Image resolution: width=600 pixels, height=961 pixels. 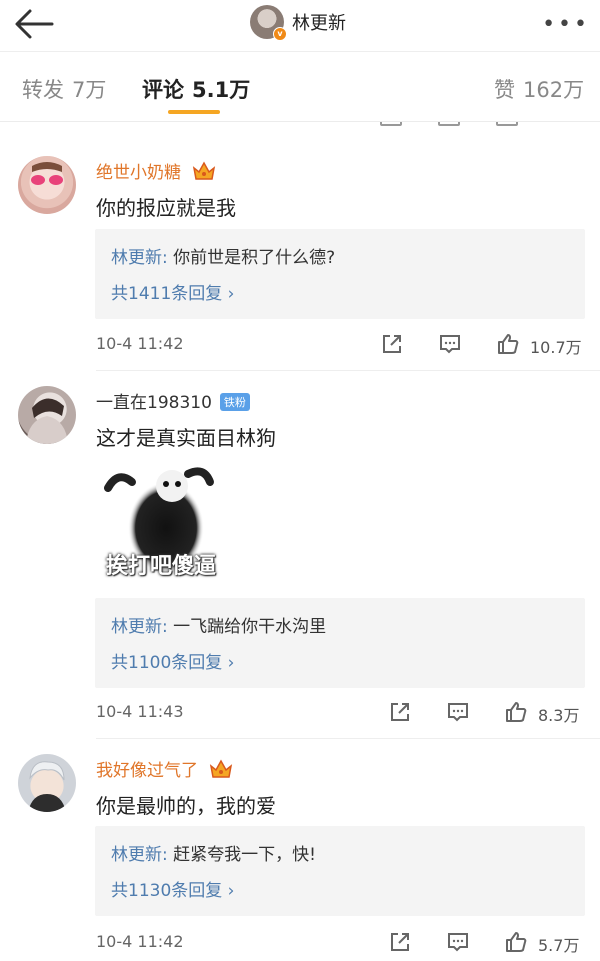 I want to click on reply-count-link: 共1100条回复 ›, so click(x=172, y=660).